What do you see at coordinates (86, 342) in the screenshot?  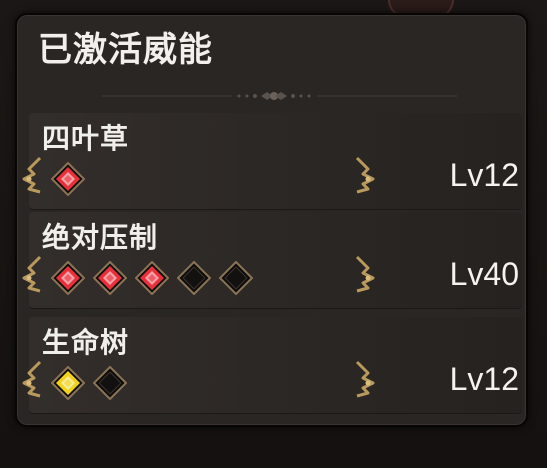 I see `power-name: 生命树` at bounding box center [86, 342].